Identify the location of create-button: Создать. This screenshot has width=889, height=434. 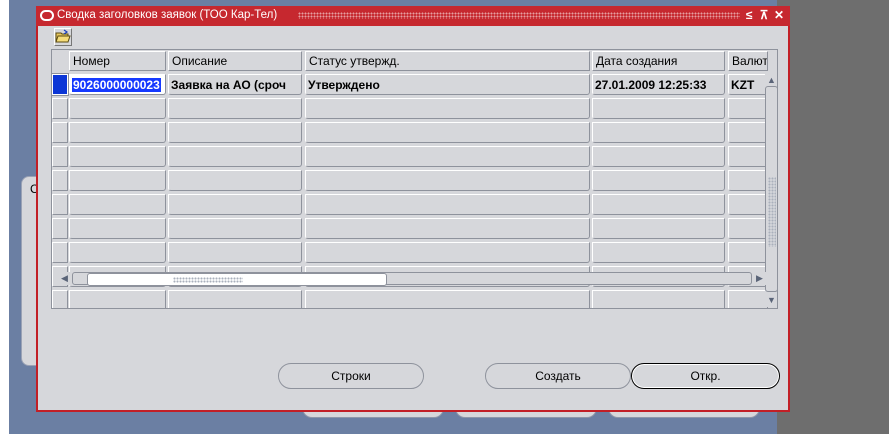
(558, 376).